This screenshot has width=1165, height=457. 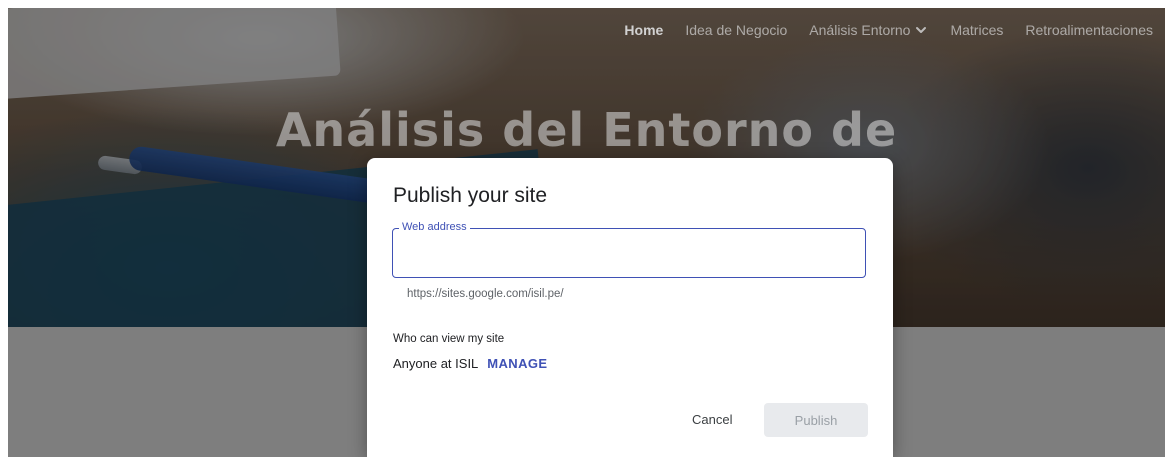 What do you see at coordinates (630, 253) in the screenshot?
I see `web-address-input` at bounding box center [630, 253].